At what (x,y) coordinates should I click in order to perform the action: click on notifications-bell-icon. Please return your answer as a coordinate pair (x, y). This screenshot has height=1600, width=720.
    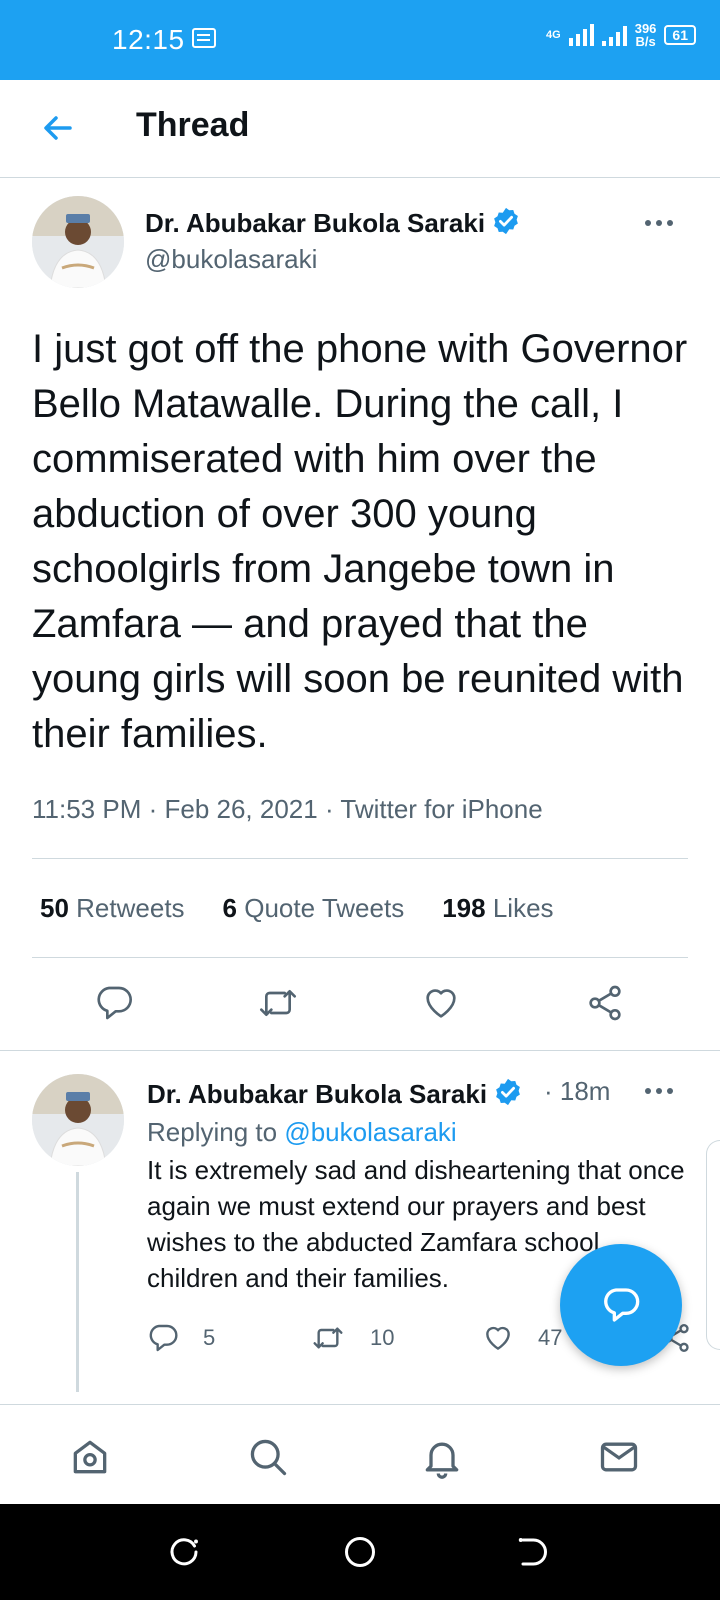
    Looking at the image, I should click on (442, 1457).